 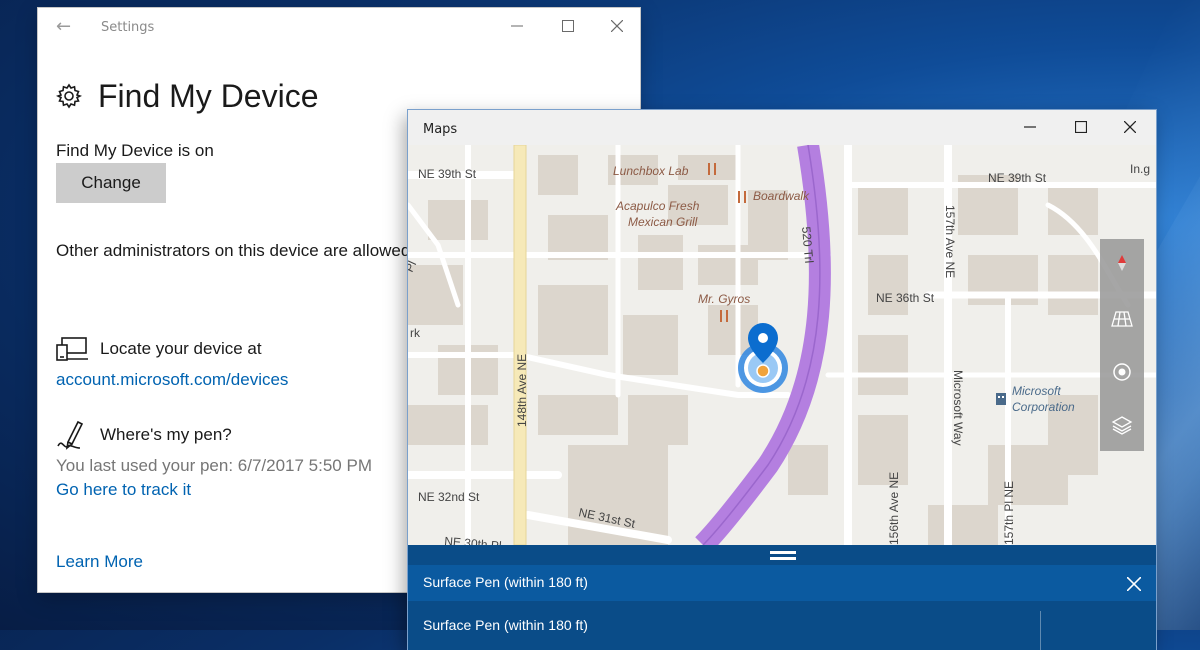 I want to click on layers-icon, so click(x=1122, y=425).